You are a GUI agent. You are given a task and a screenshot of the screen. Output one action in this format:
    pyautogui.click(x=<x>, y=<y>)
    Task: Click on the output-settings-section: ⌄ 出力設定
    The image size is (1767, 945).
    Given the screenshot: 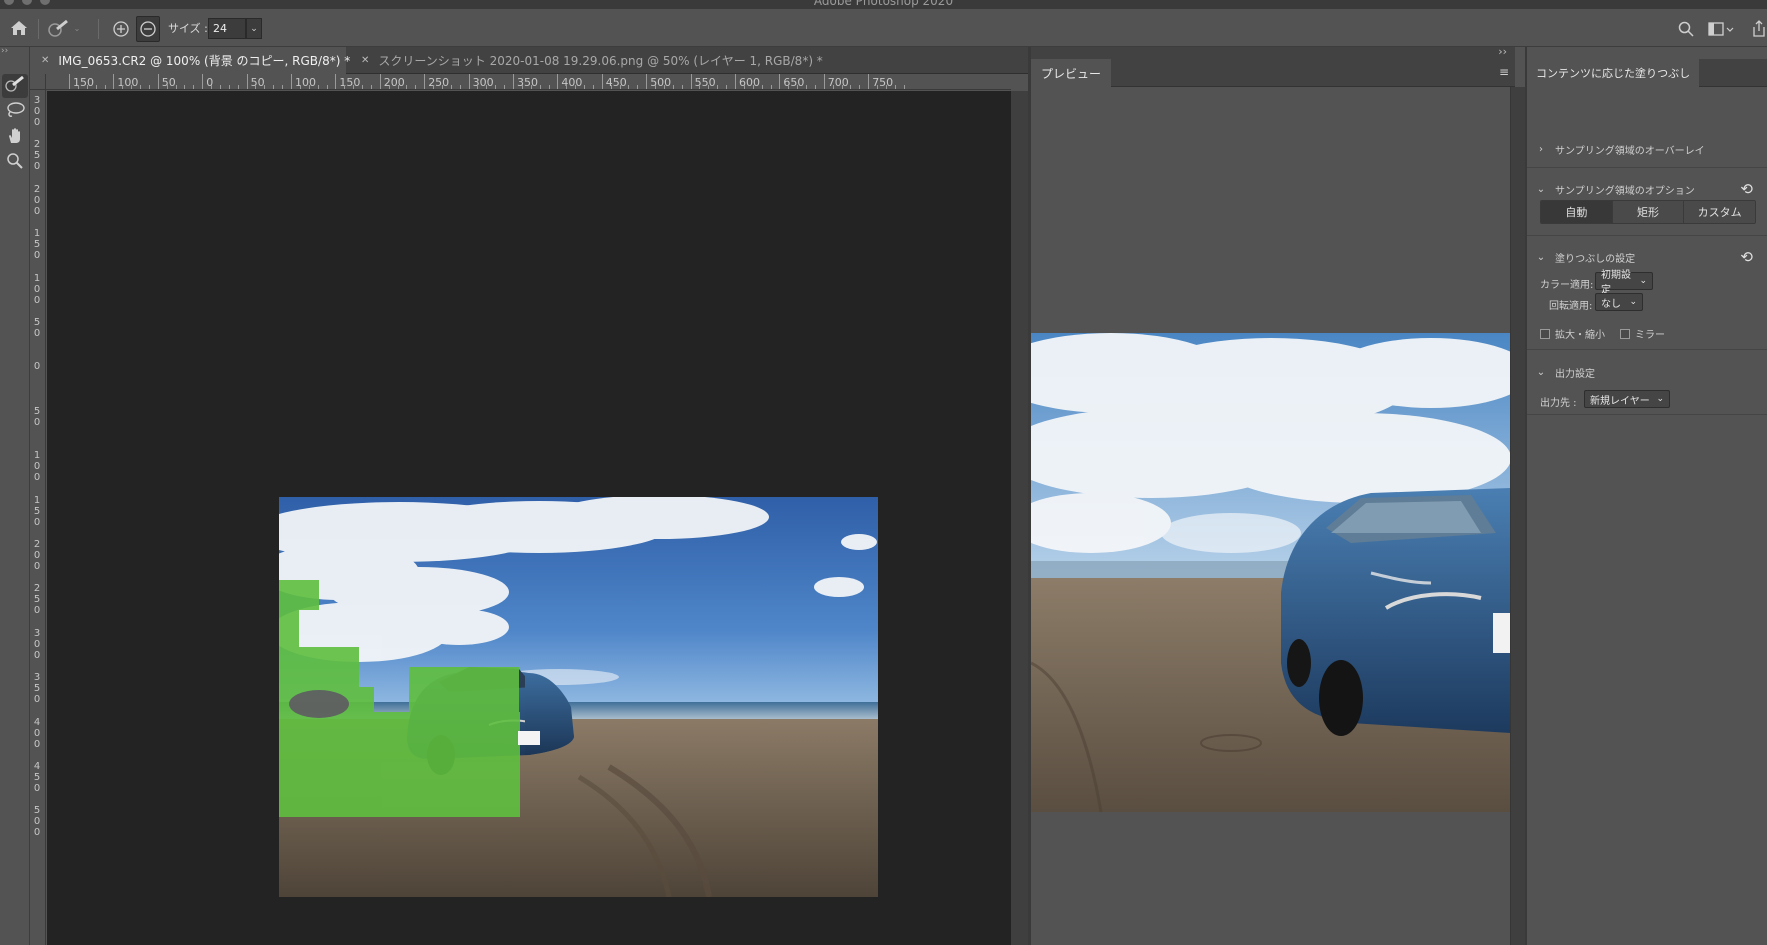 What is the action you would take?
    pyautogui.click(x=1647, y=372)
    